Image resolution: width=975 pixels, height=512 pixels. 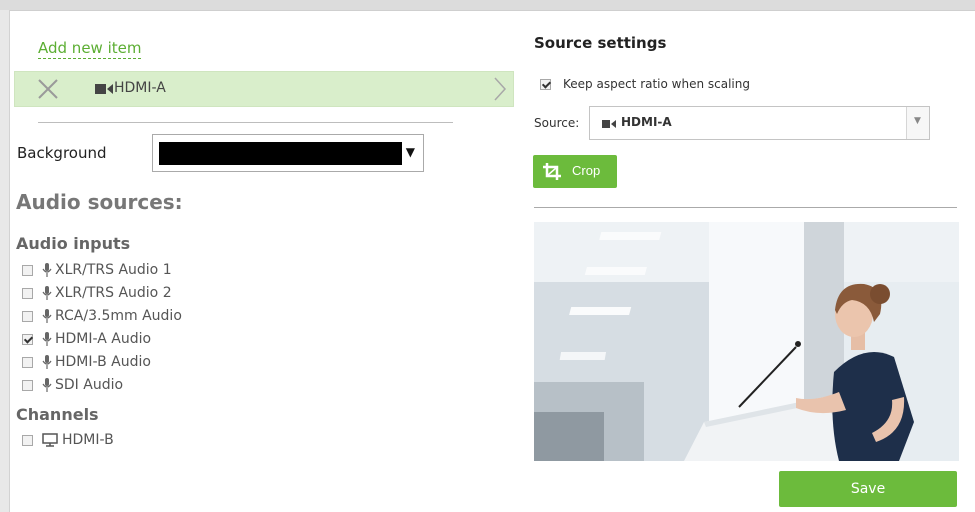 What do you see at coordinates (103, 362) in the screenshot?
I see `audio-input-label: HDMI-B Audio` at bounding box center [103, 362].